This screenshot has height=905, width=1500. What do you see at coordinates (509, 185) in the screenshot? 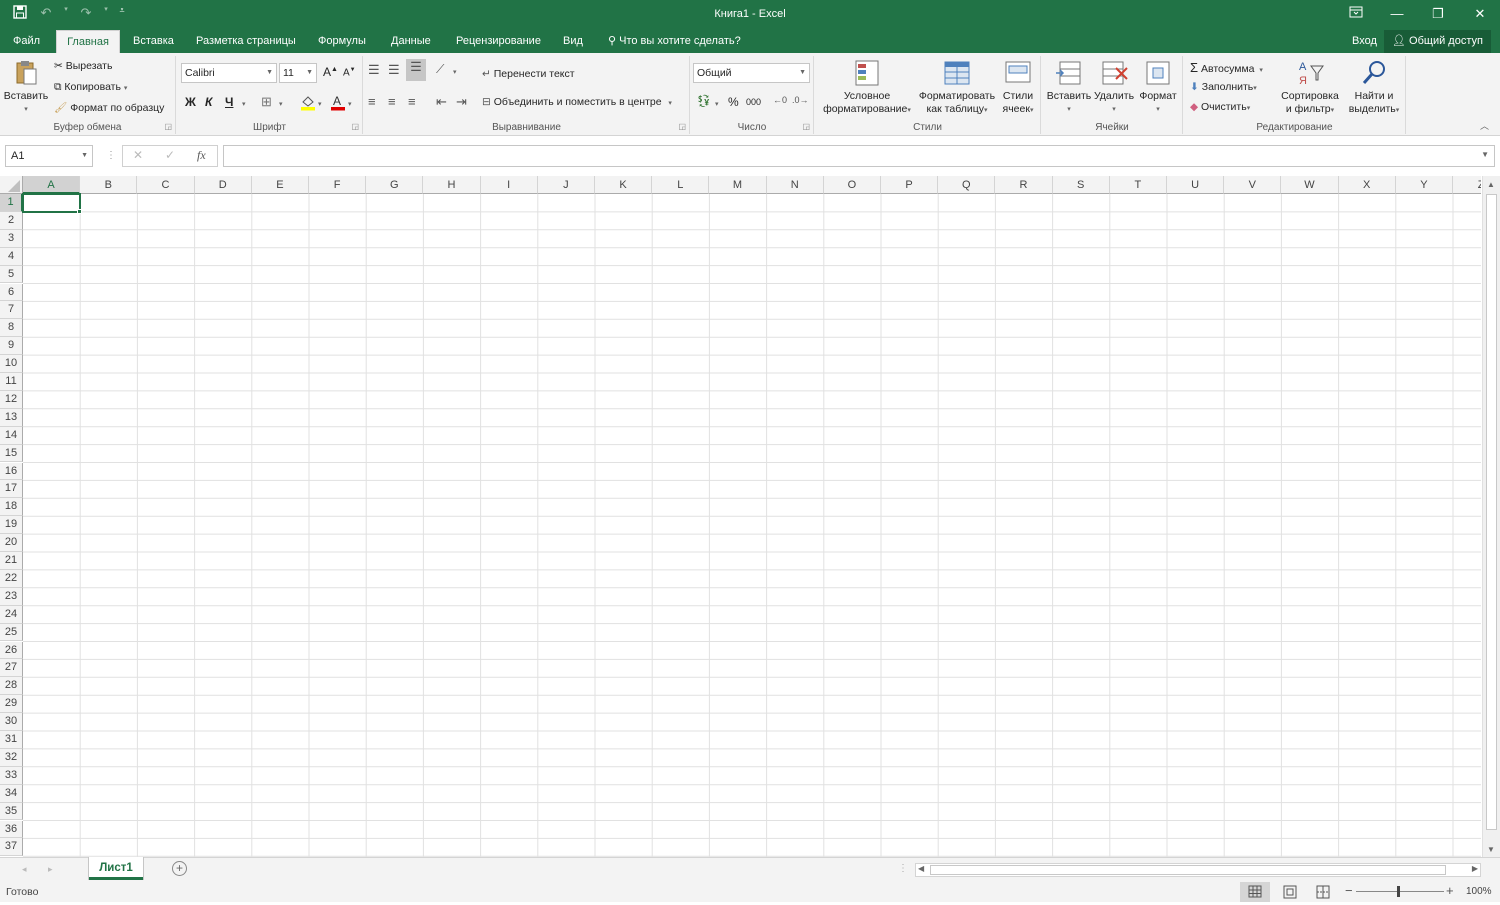
I see `column-header-i: I` at bounding box center [509, 185].